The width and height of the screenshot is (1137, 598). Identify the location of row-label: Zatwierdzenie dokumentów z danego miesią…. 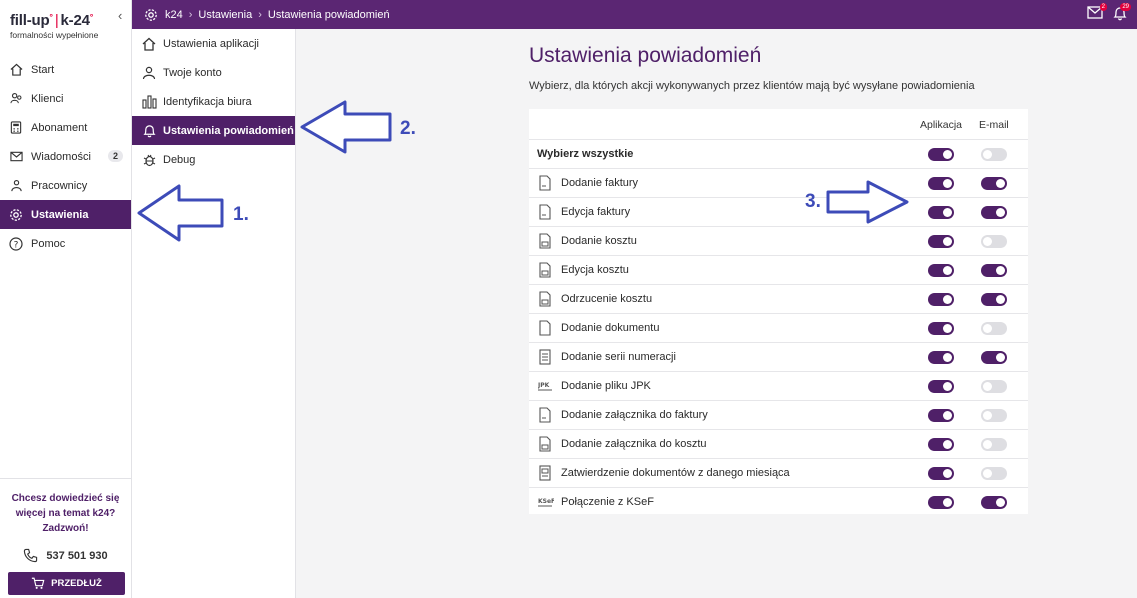
(675, 473).